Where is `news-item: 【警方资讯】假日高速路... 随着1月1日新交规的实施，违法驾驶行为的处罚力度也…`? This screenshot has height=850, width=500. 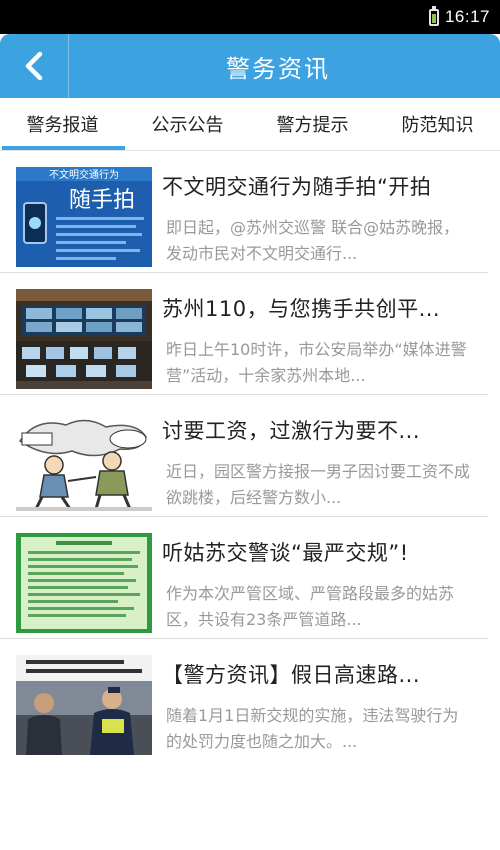
news-item: 【警方资讯】假日高速路... 随着1月1日新交规的实施，违法驾驶行为的处罚力度也… is located at coordinates (244, 700).